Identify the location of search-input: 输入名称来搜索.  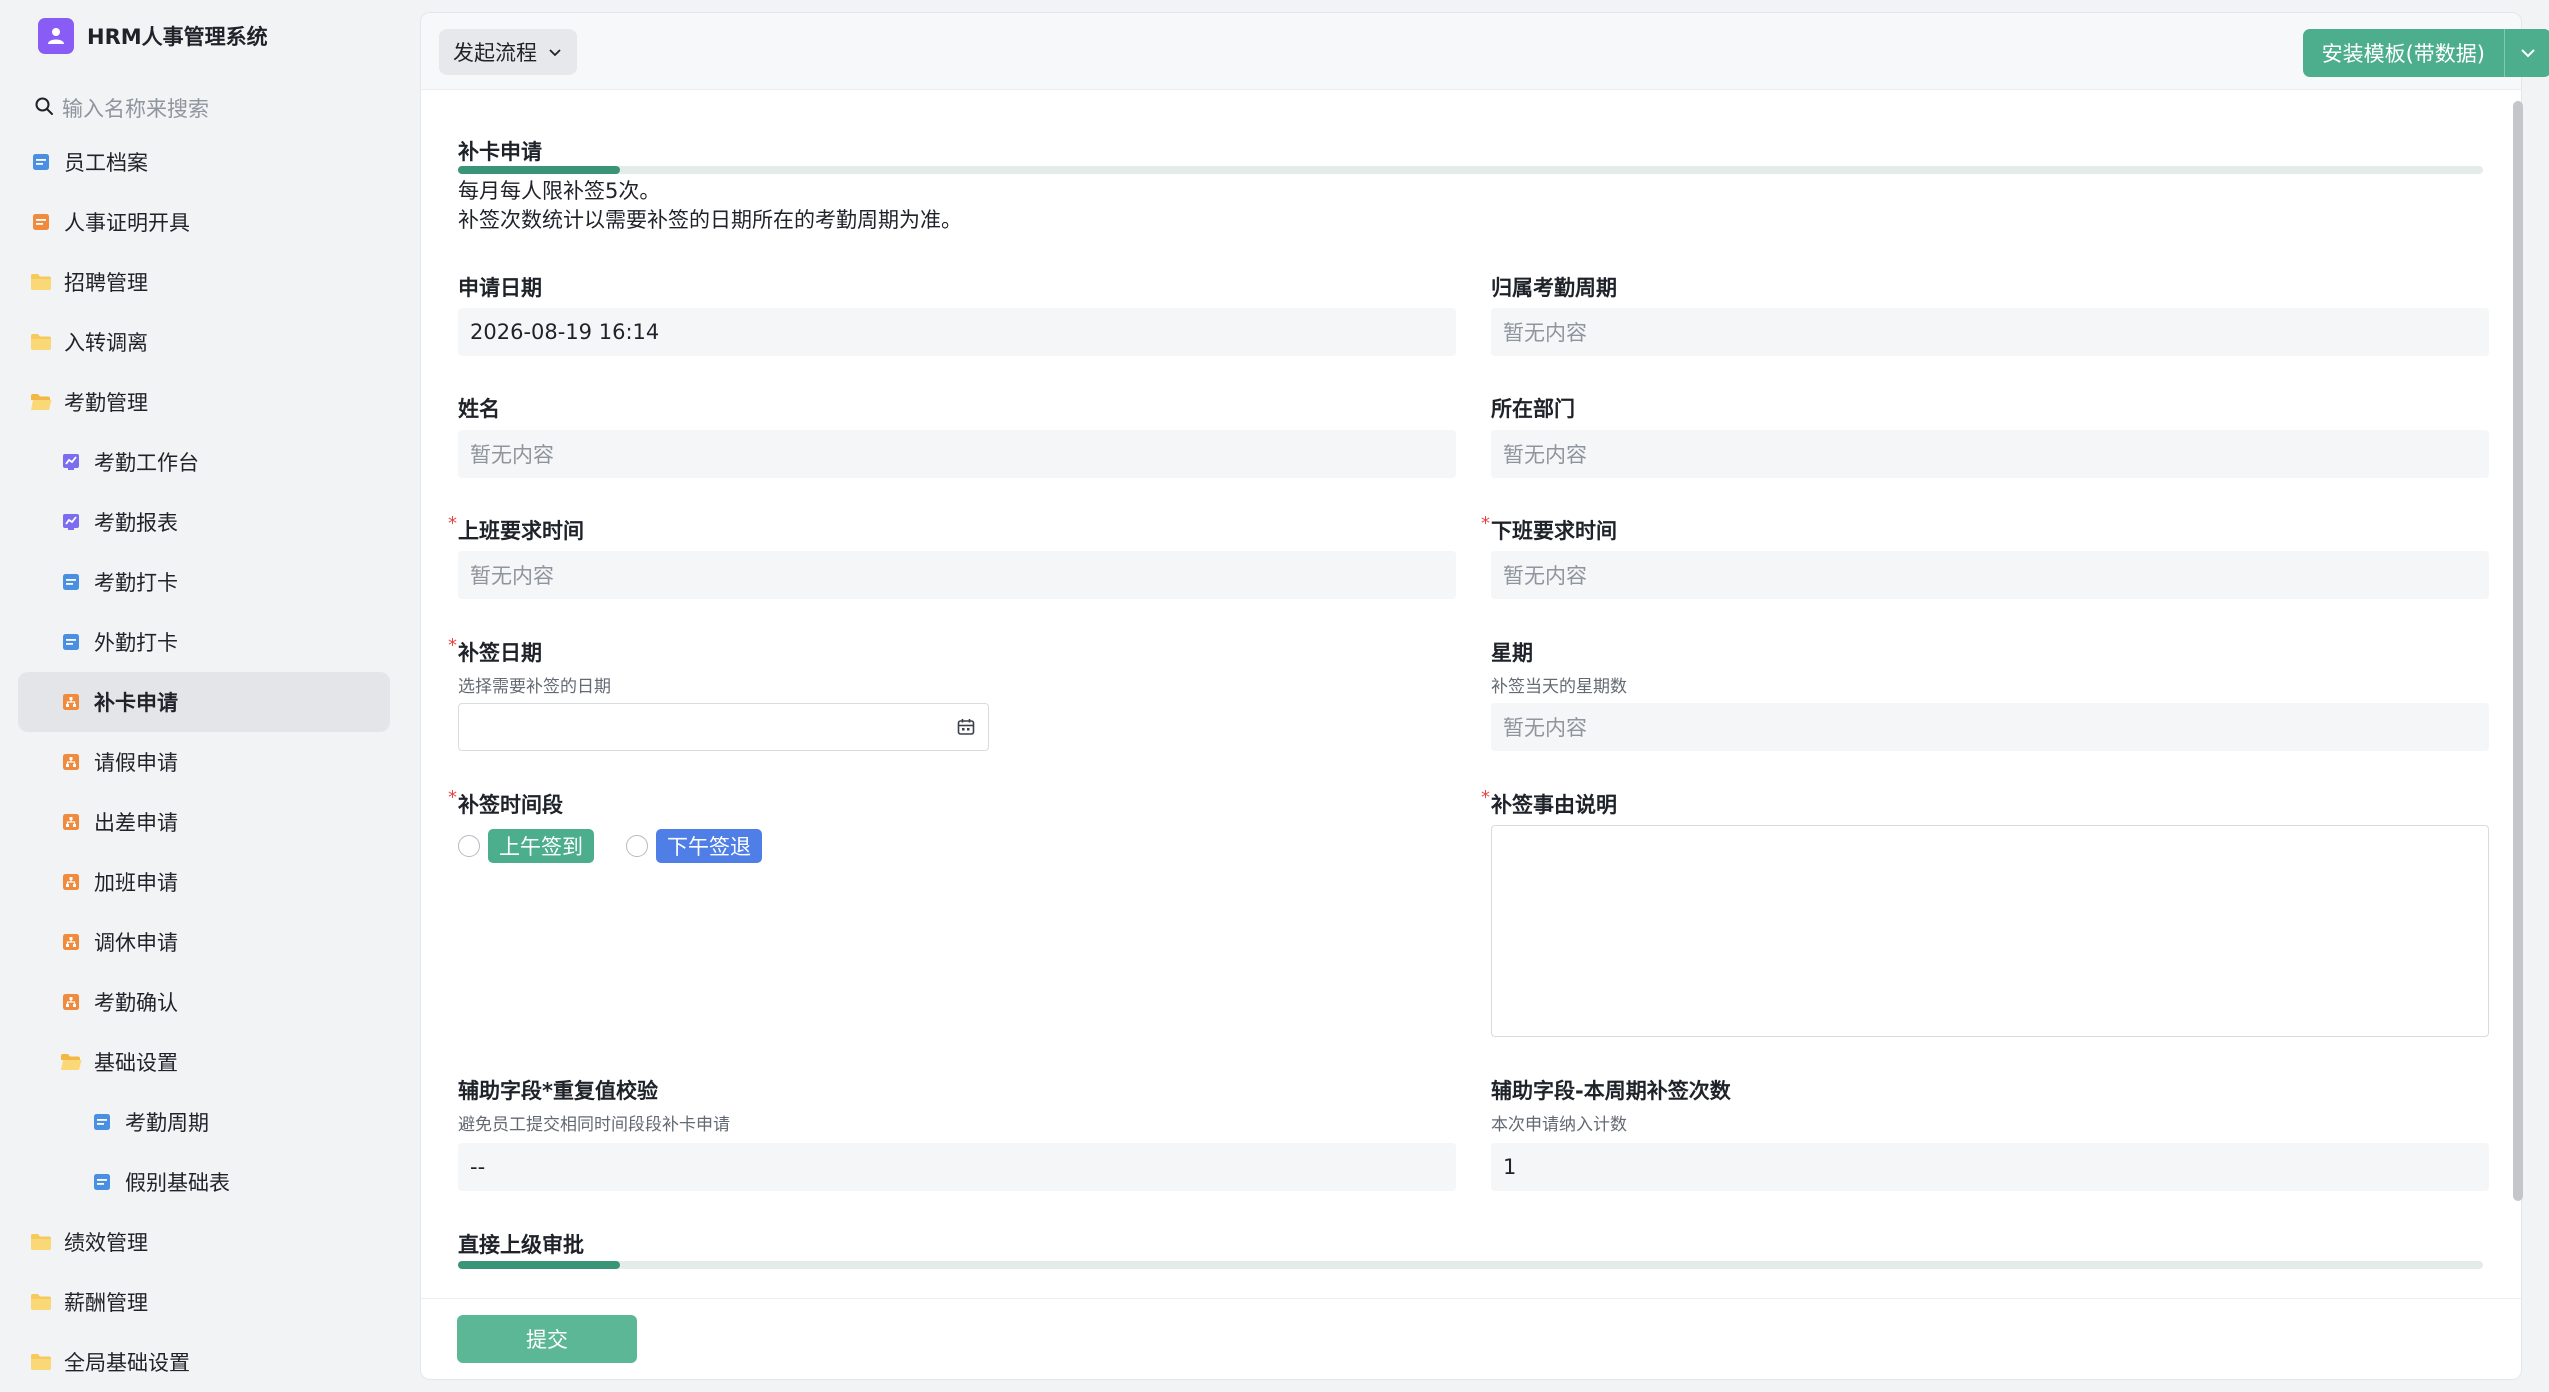
(135, 108).